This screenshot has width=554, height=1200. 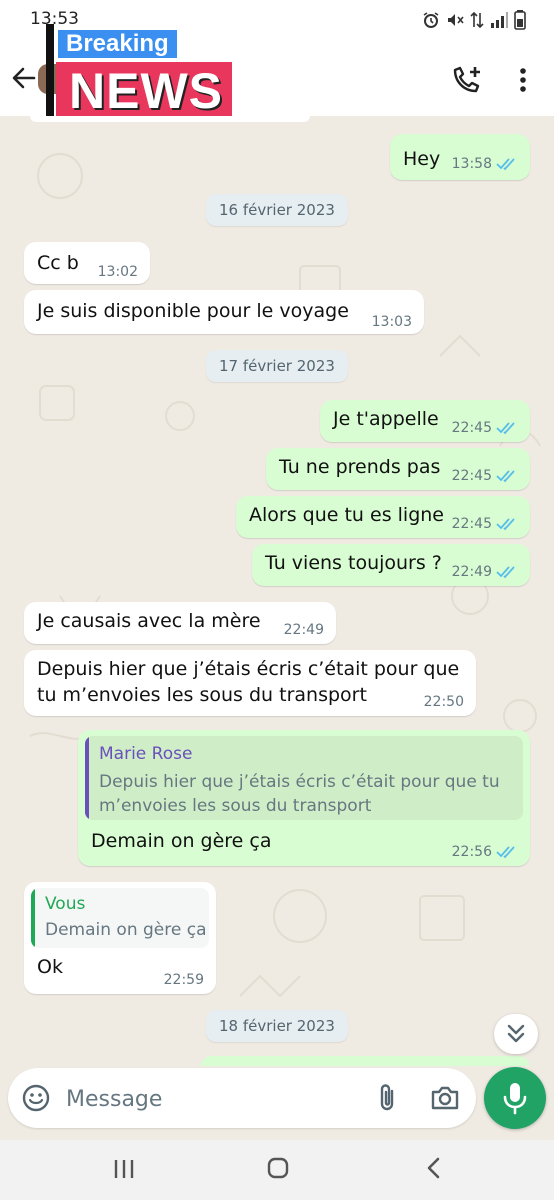 I want to click on message-text: Je causais avec la mère, so click(x=149, y=621).